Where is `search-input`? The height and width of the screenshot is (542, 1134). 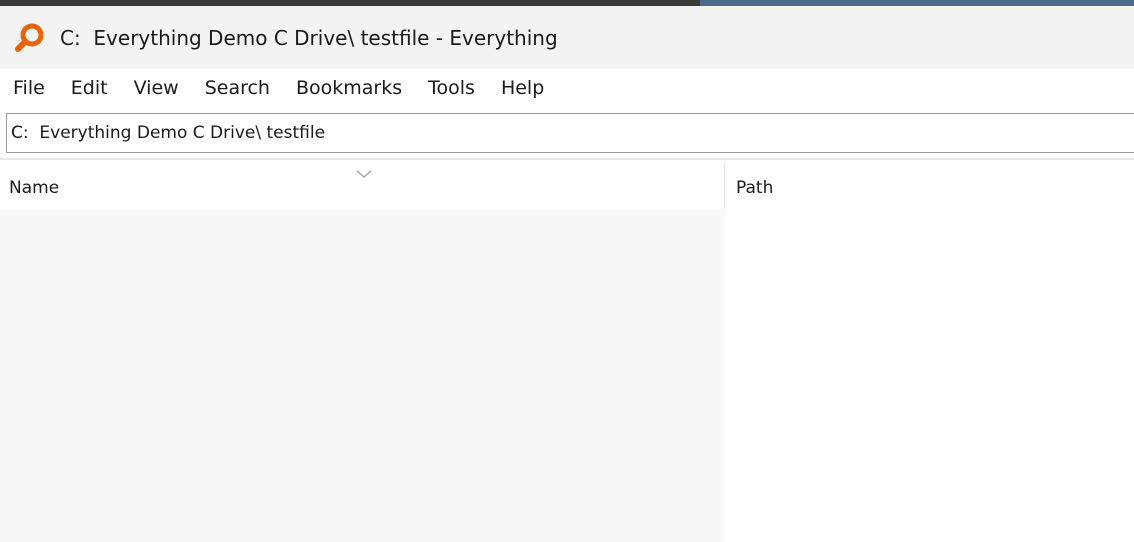
search-input is located at coordinates (570, 133).